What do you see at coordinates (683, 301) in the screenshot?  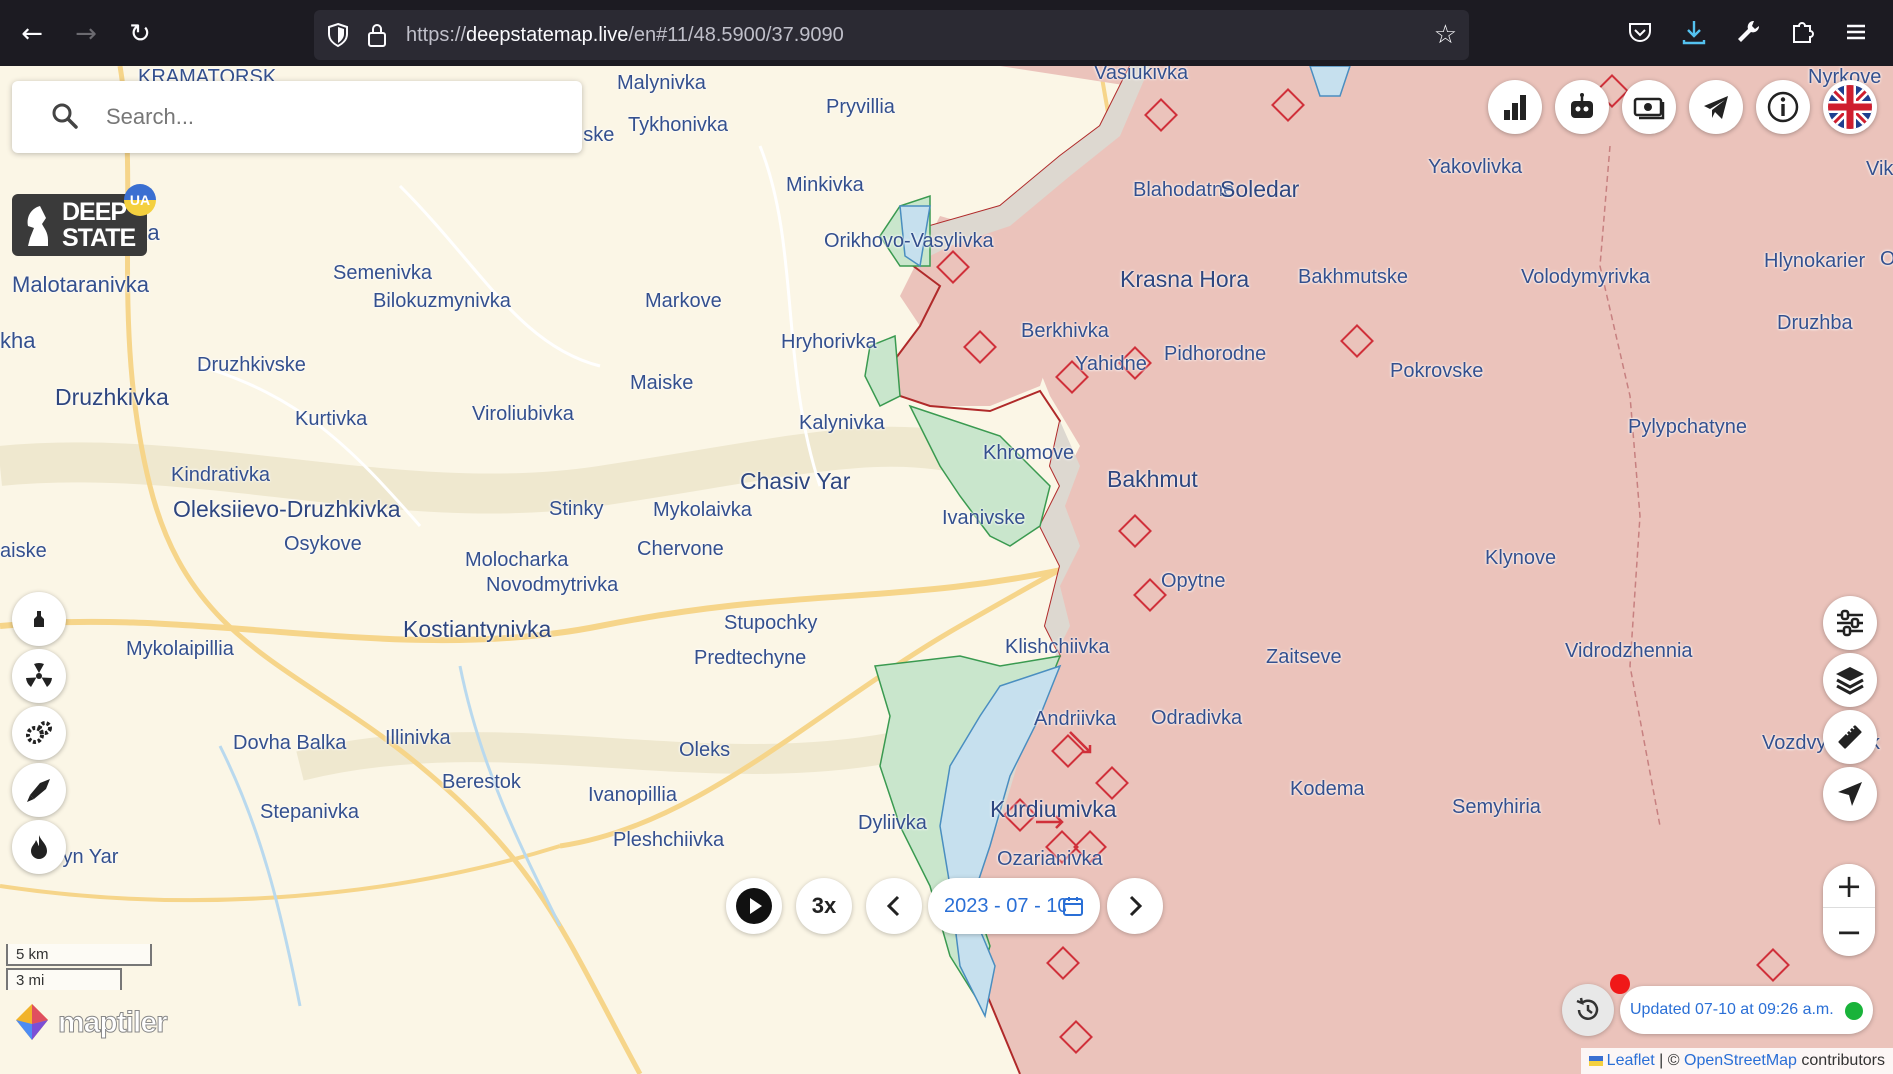 I see `place-label: Markove` at bounding box center [683, 301].